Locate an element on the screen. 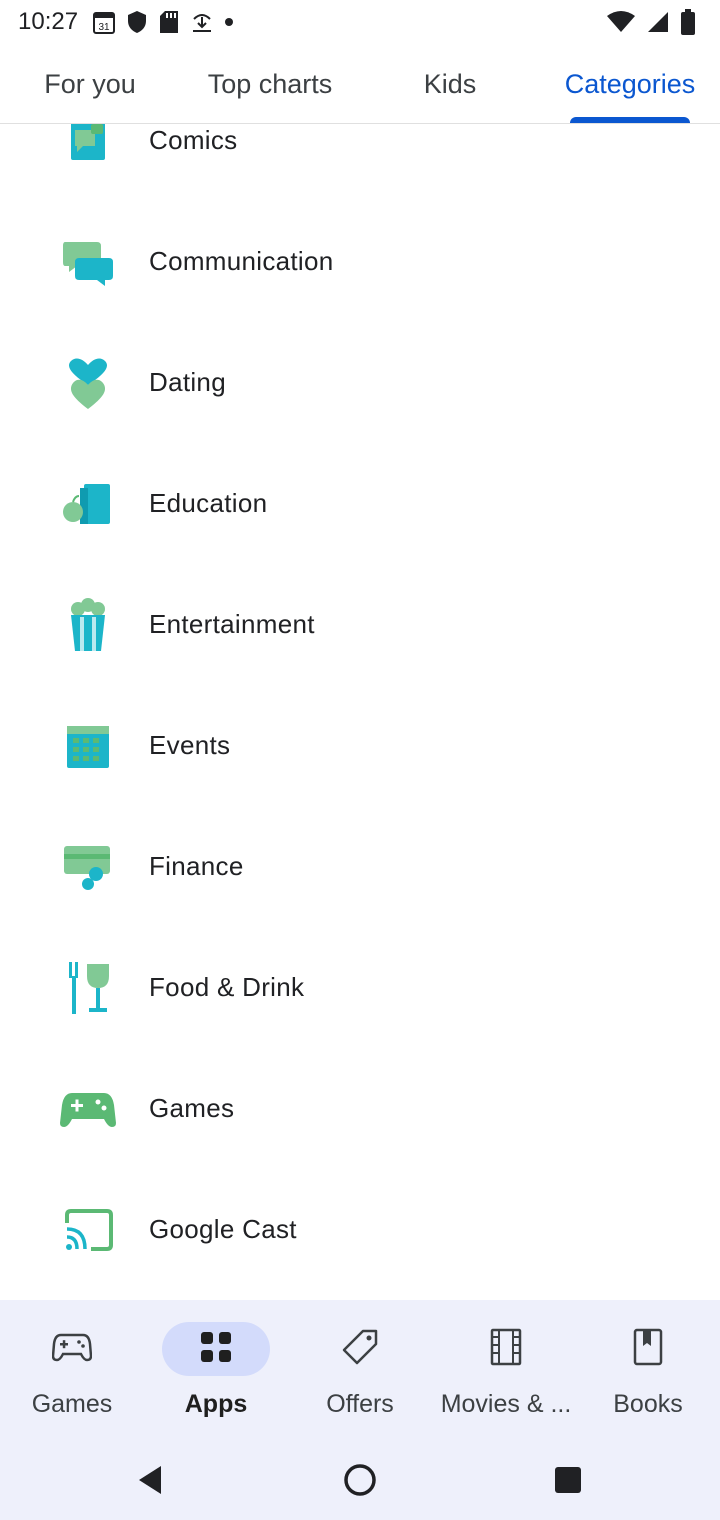 The width and height of the screenshot is (720, 1520). status-system-icons is located at coordinates (651, 22).